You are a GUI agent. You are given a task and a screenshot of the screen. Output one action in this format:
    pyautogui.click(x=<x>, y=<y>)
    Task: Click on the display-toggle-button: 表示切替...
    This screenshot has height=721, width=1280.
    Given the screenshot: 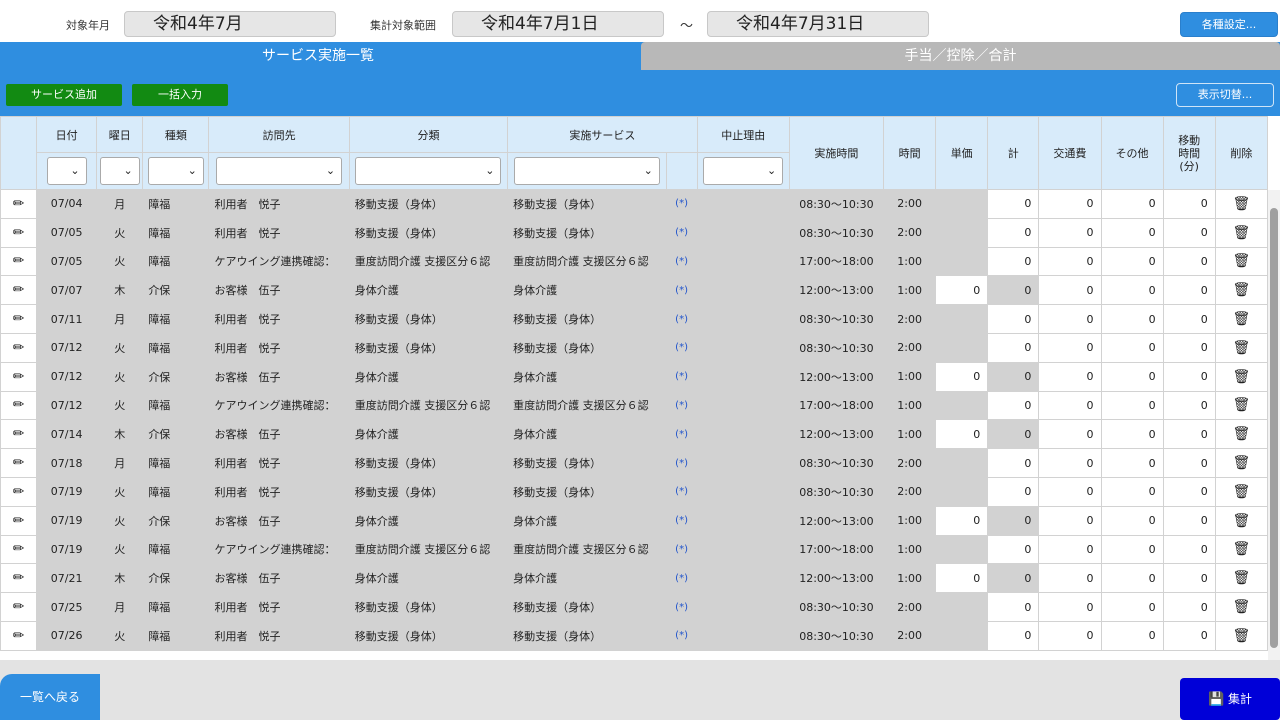 What is the action you would take?
    pyautogui.click(x=1225, y=95)
    